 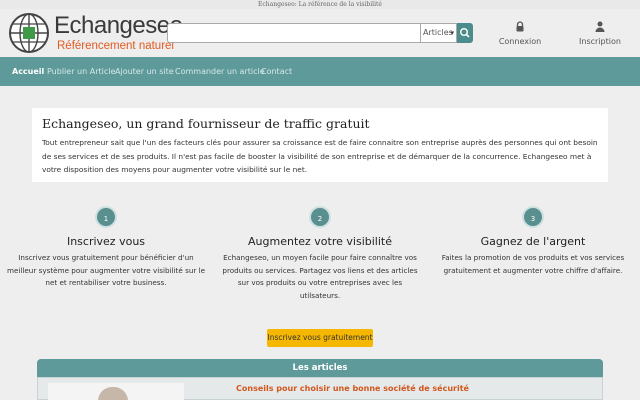 I want to click on site-logo: Echangeseo Référencement naturel, so click(x=95, y=34).